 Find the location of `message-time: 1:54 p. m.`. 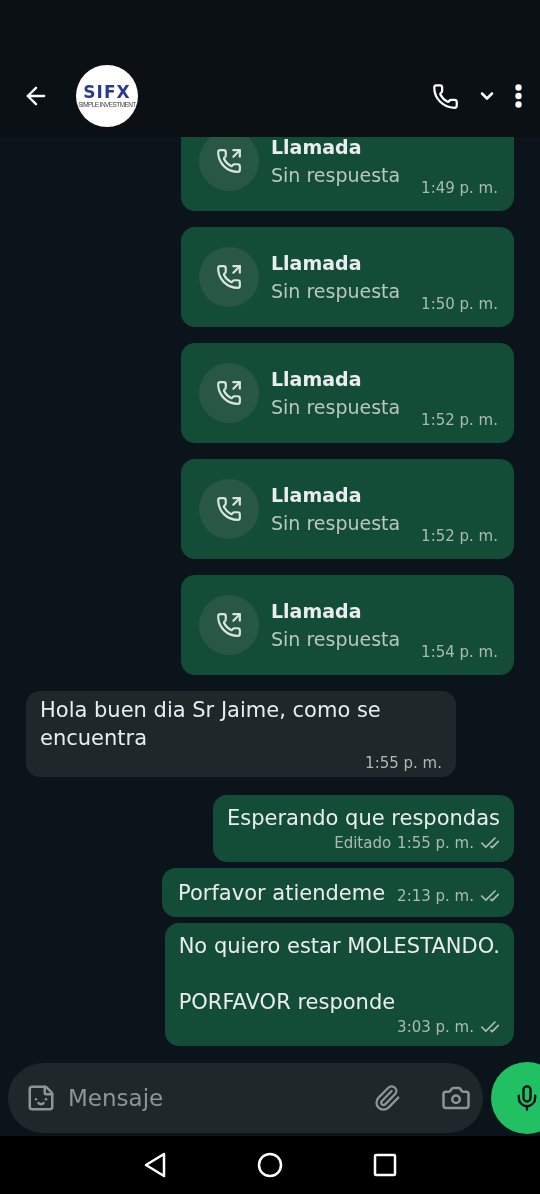

message-time: 1:54 p. m. is located at coordinates (459, 652).